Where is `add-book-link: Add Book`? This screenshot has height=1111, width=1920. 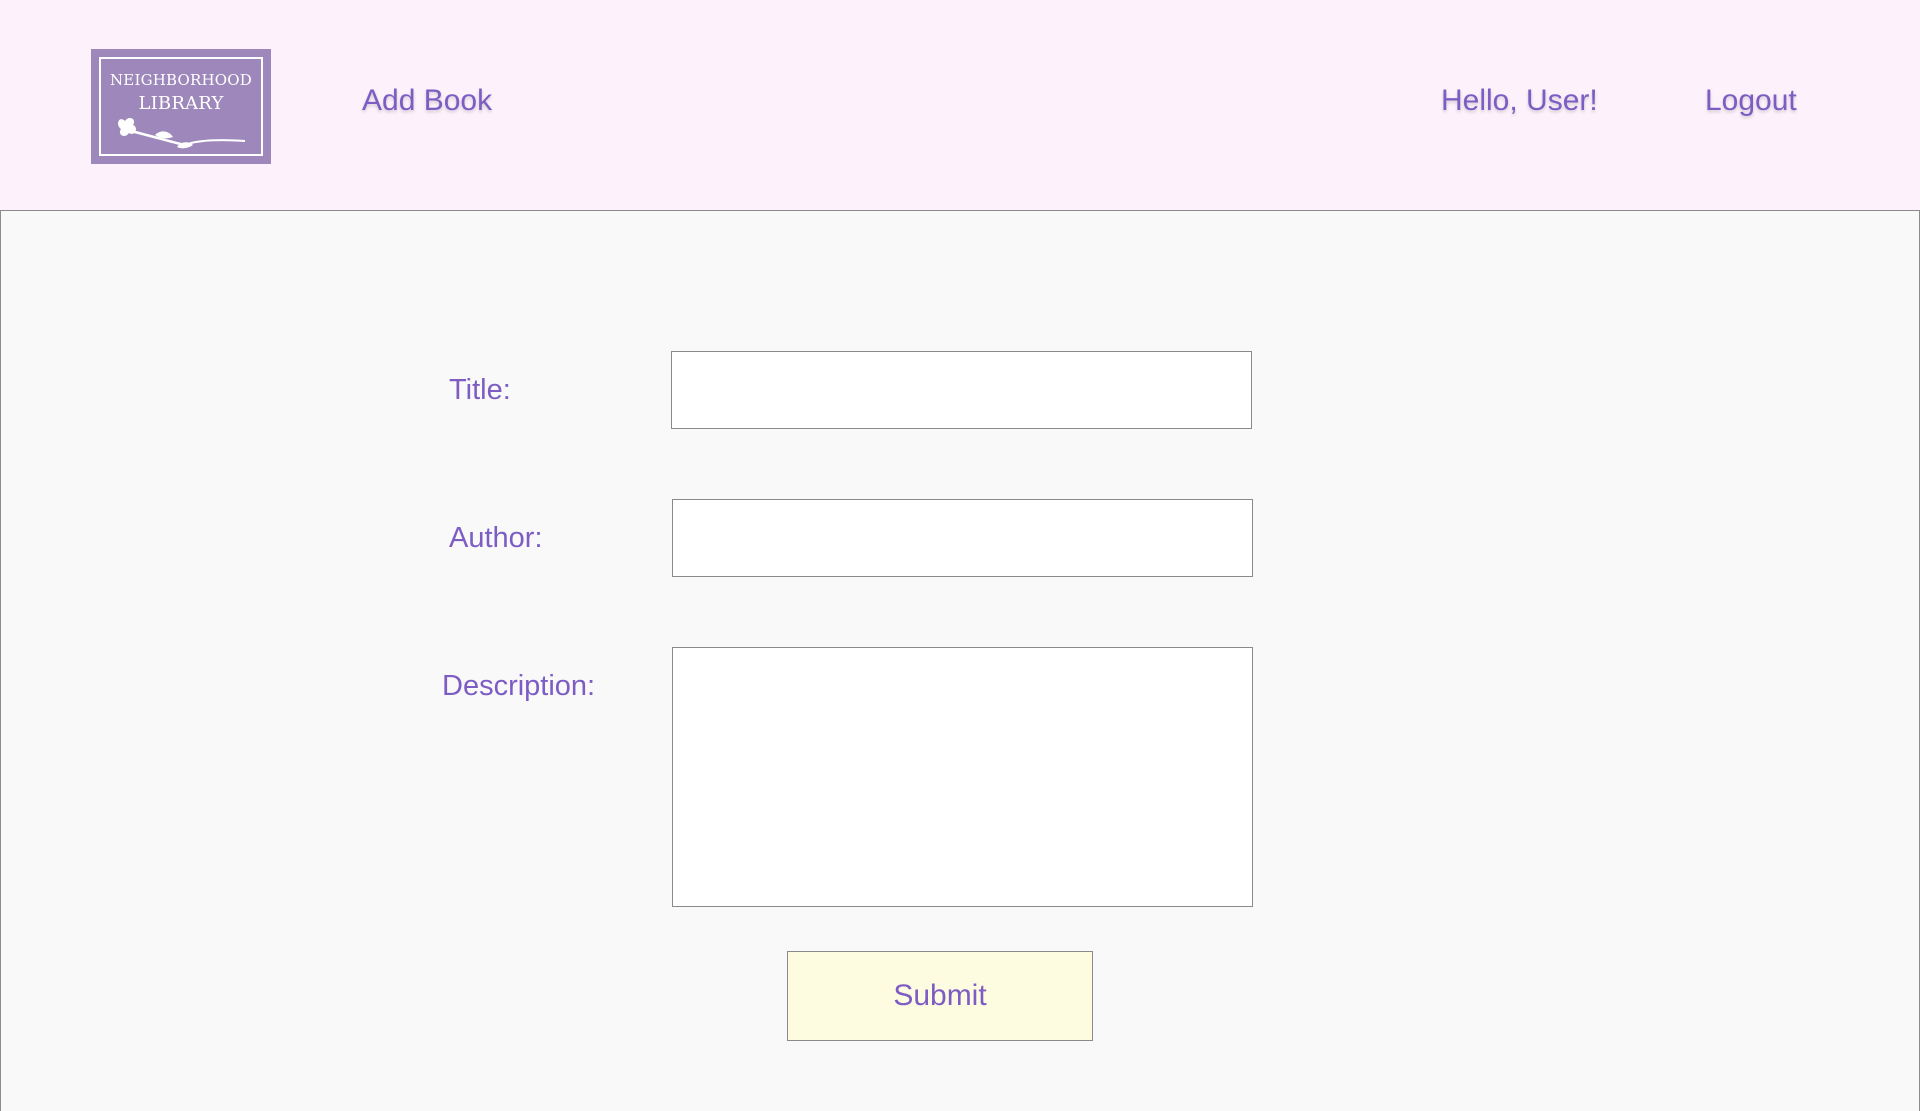
add-book-link: Add Book is located at coordinates (427, 101).